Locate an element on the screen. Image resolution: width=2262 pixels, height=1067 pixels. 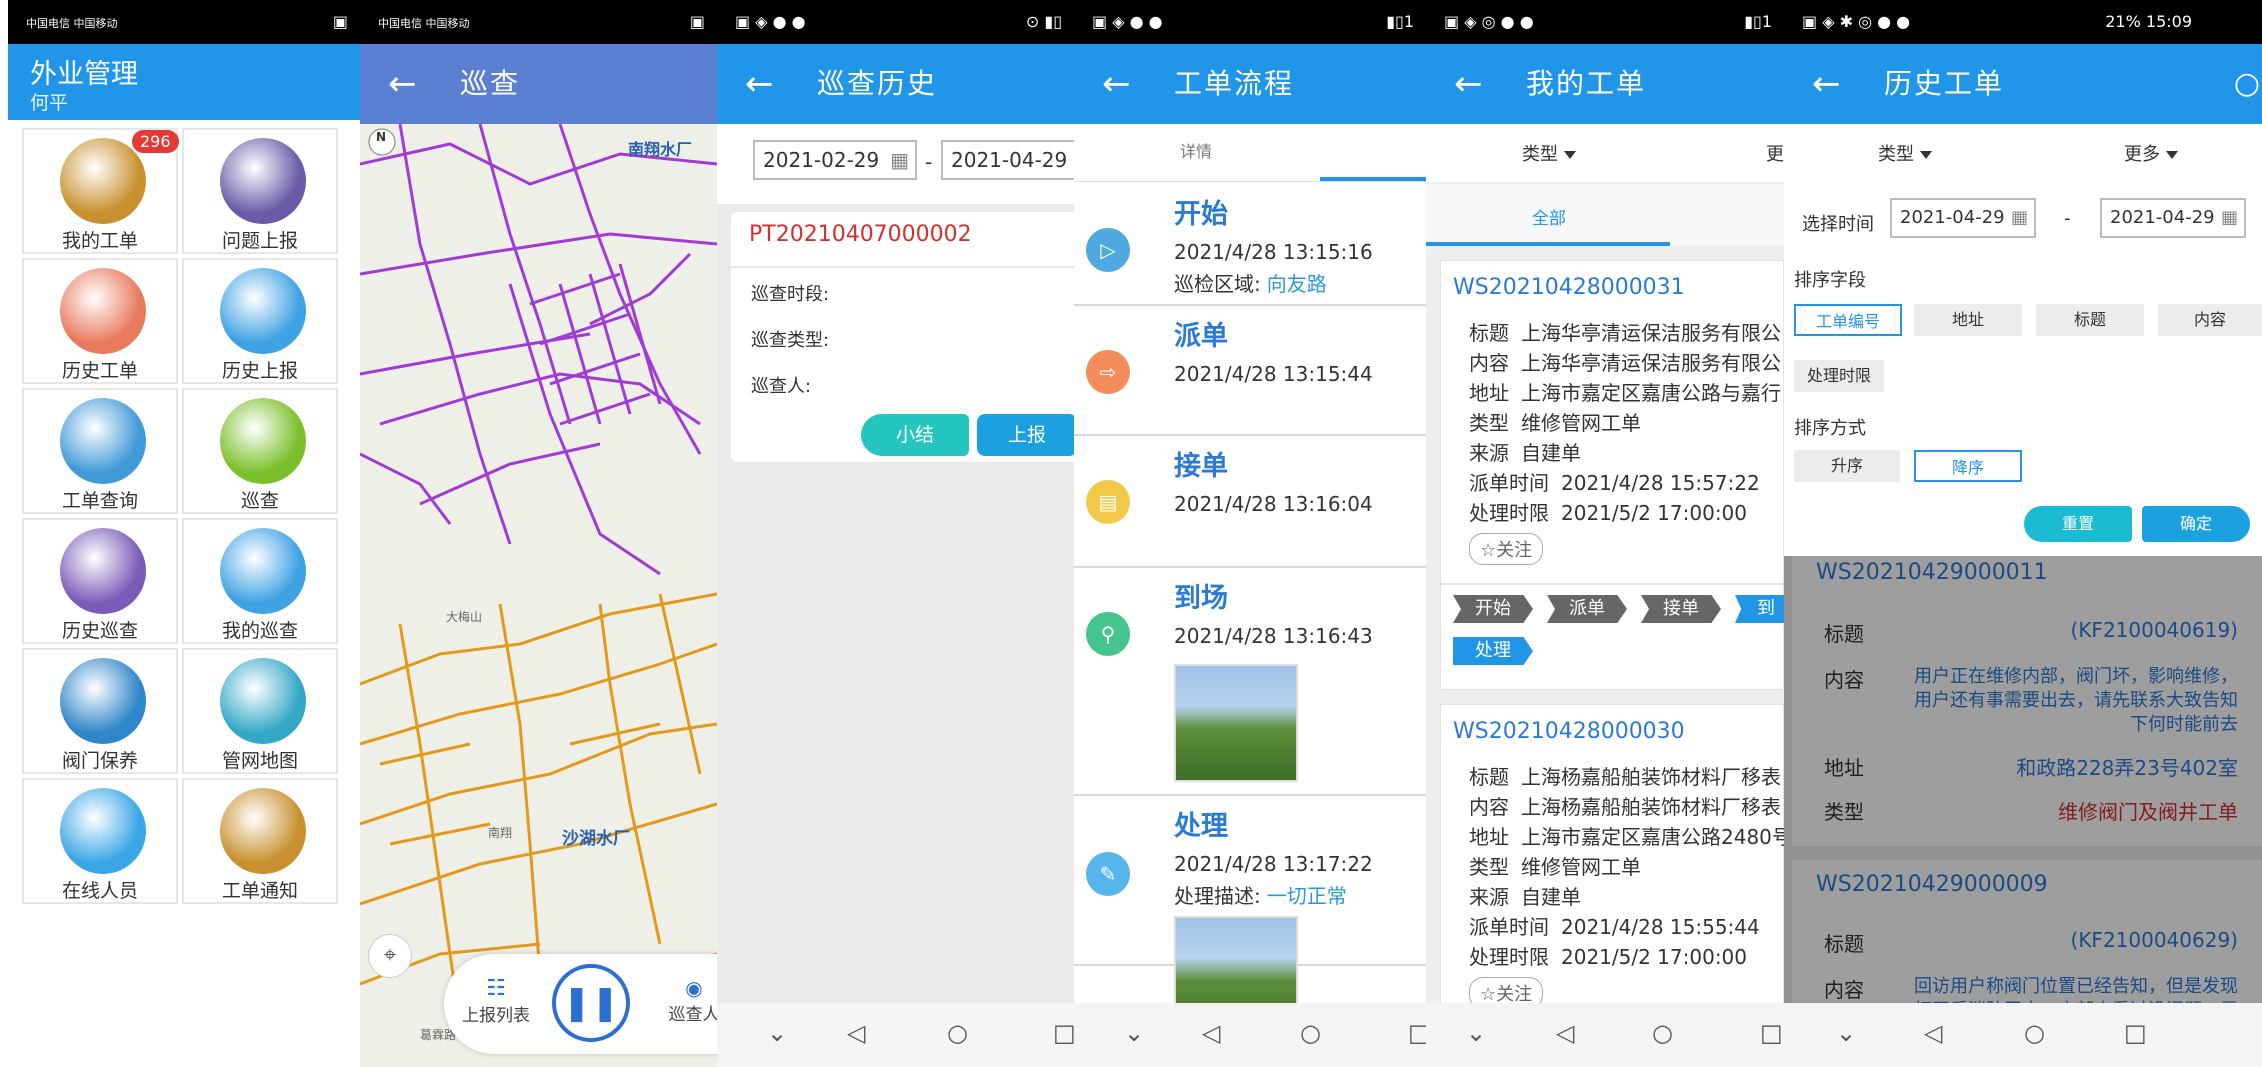
tile-9: 管网地图 is located at coordinates (260, 711).